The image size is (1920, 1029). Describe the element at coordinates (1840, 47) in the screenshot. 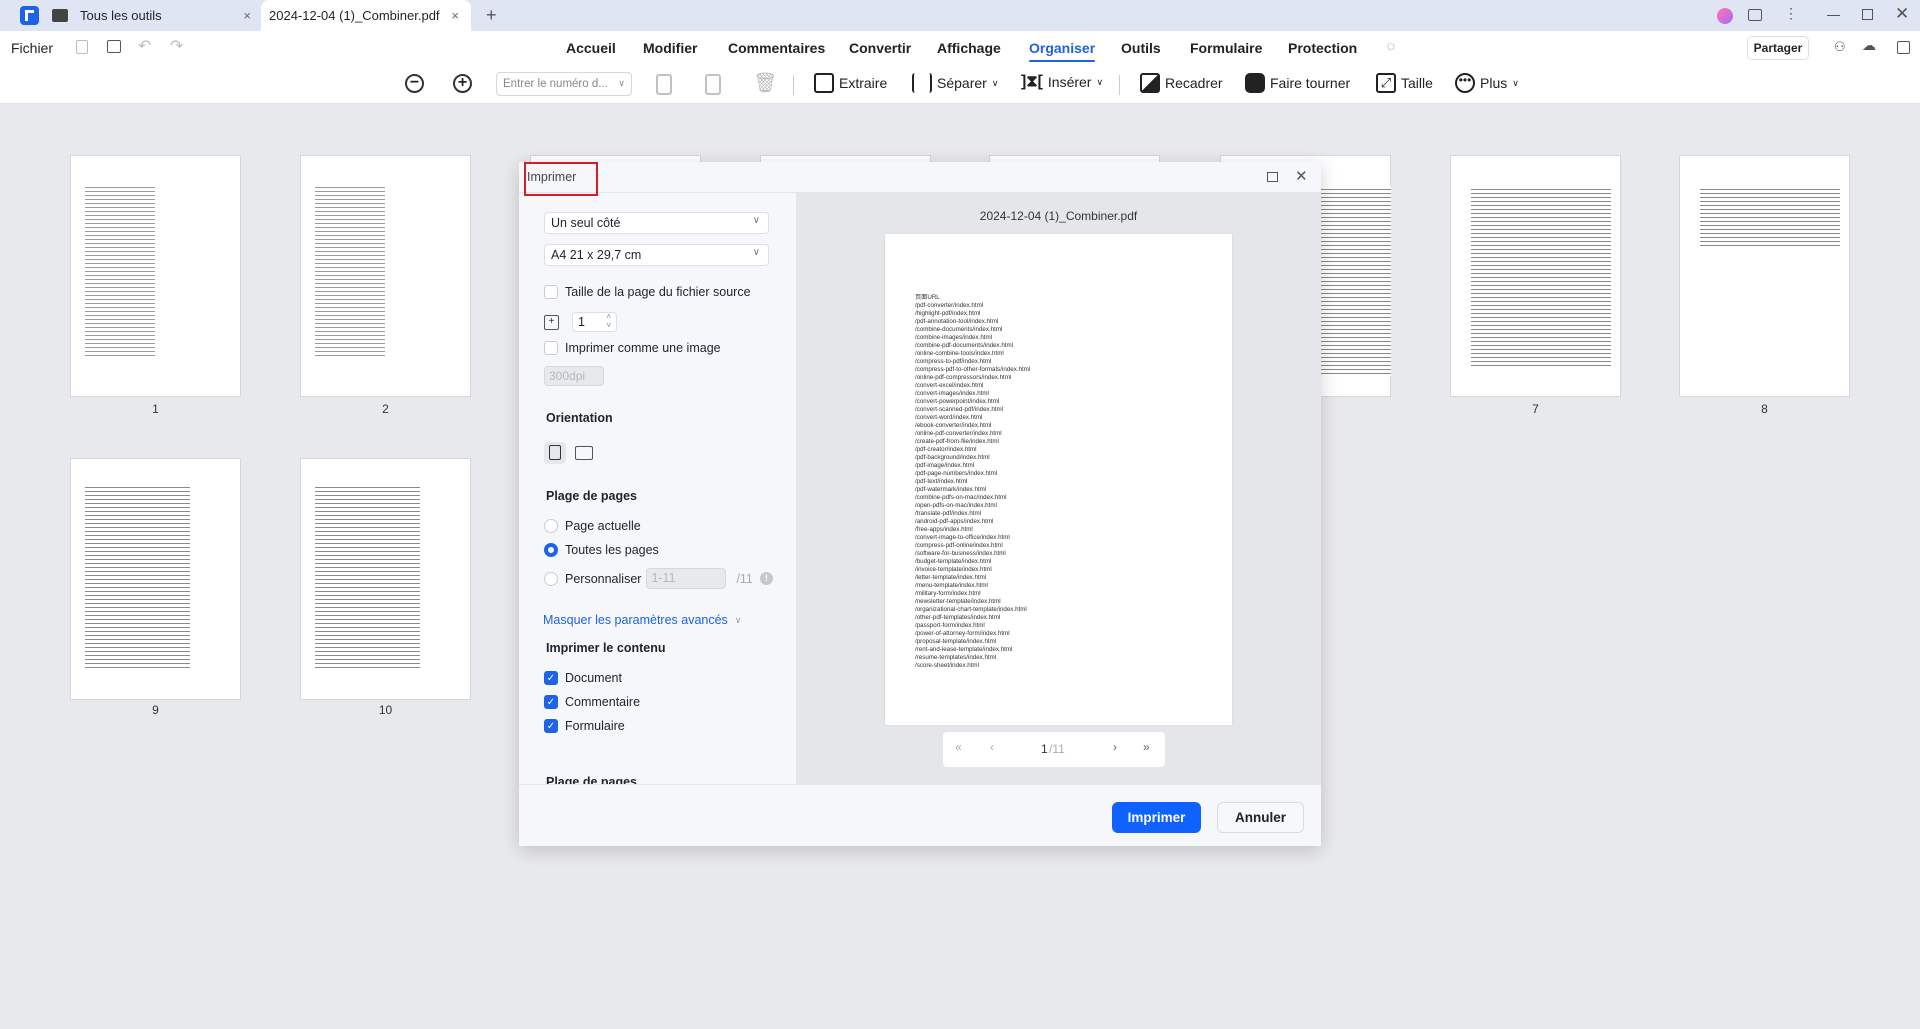

I see `workflow-icon: ⚇` at that location.